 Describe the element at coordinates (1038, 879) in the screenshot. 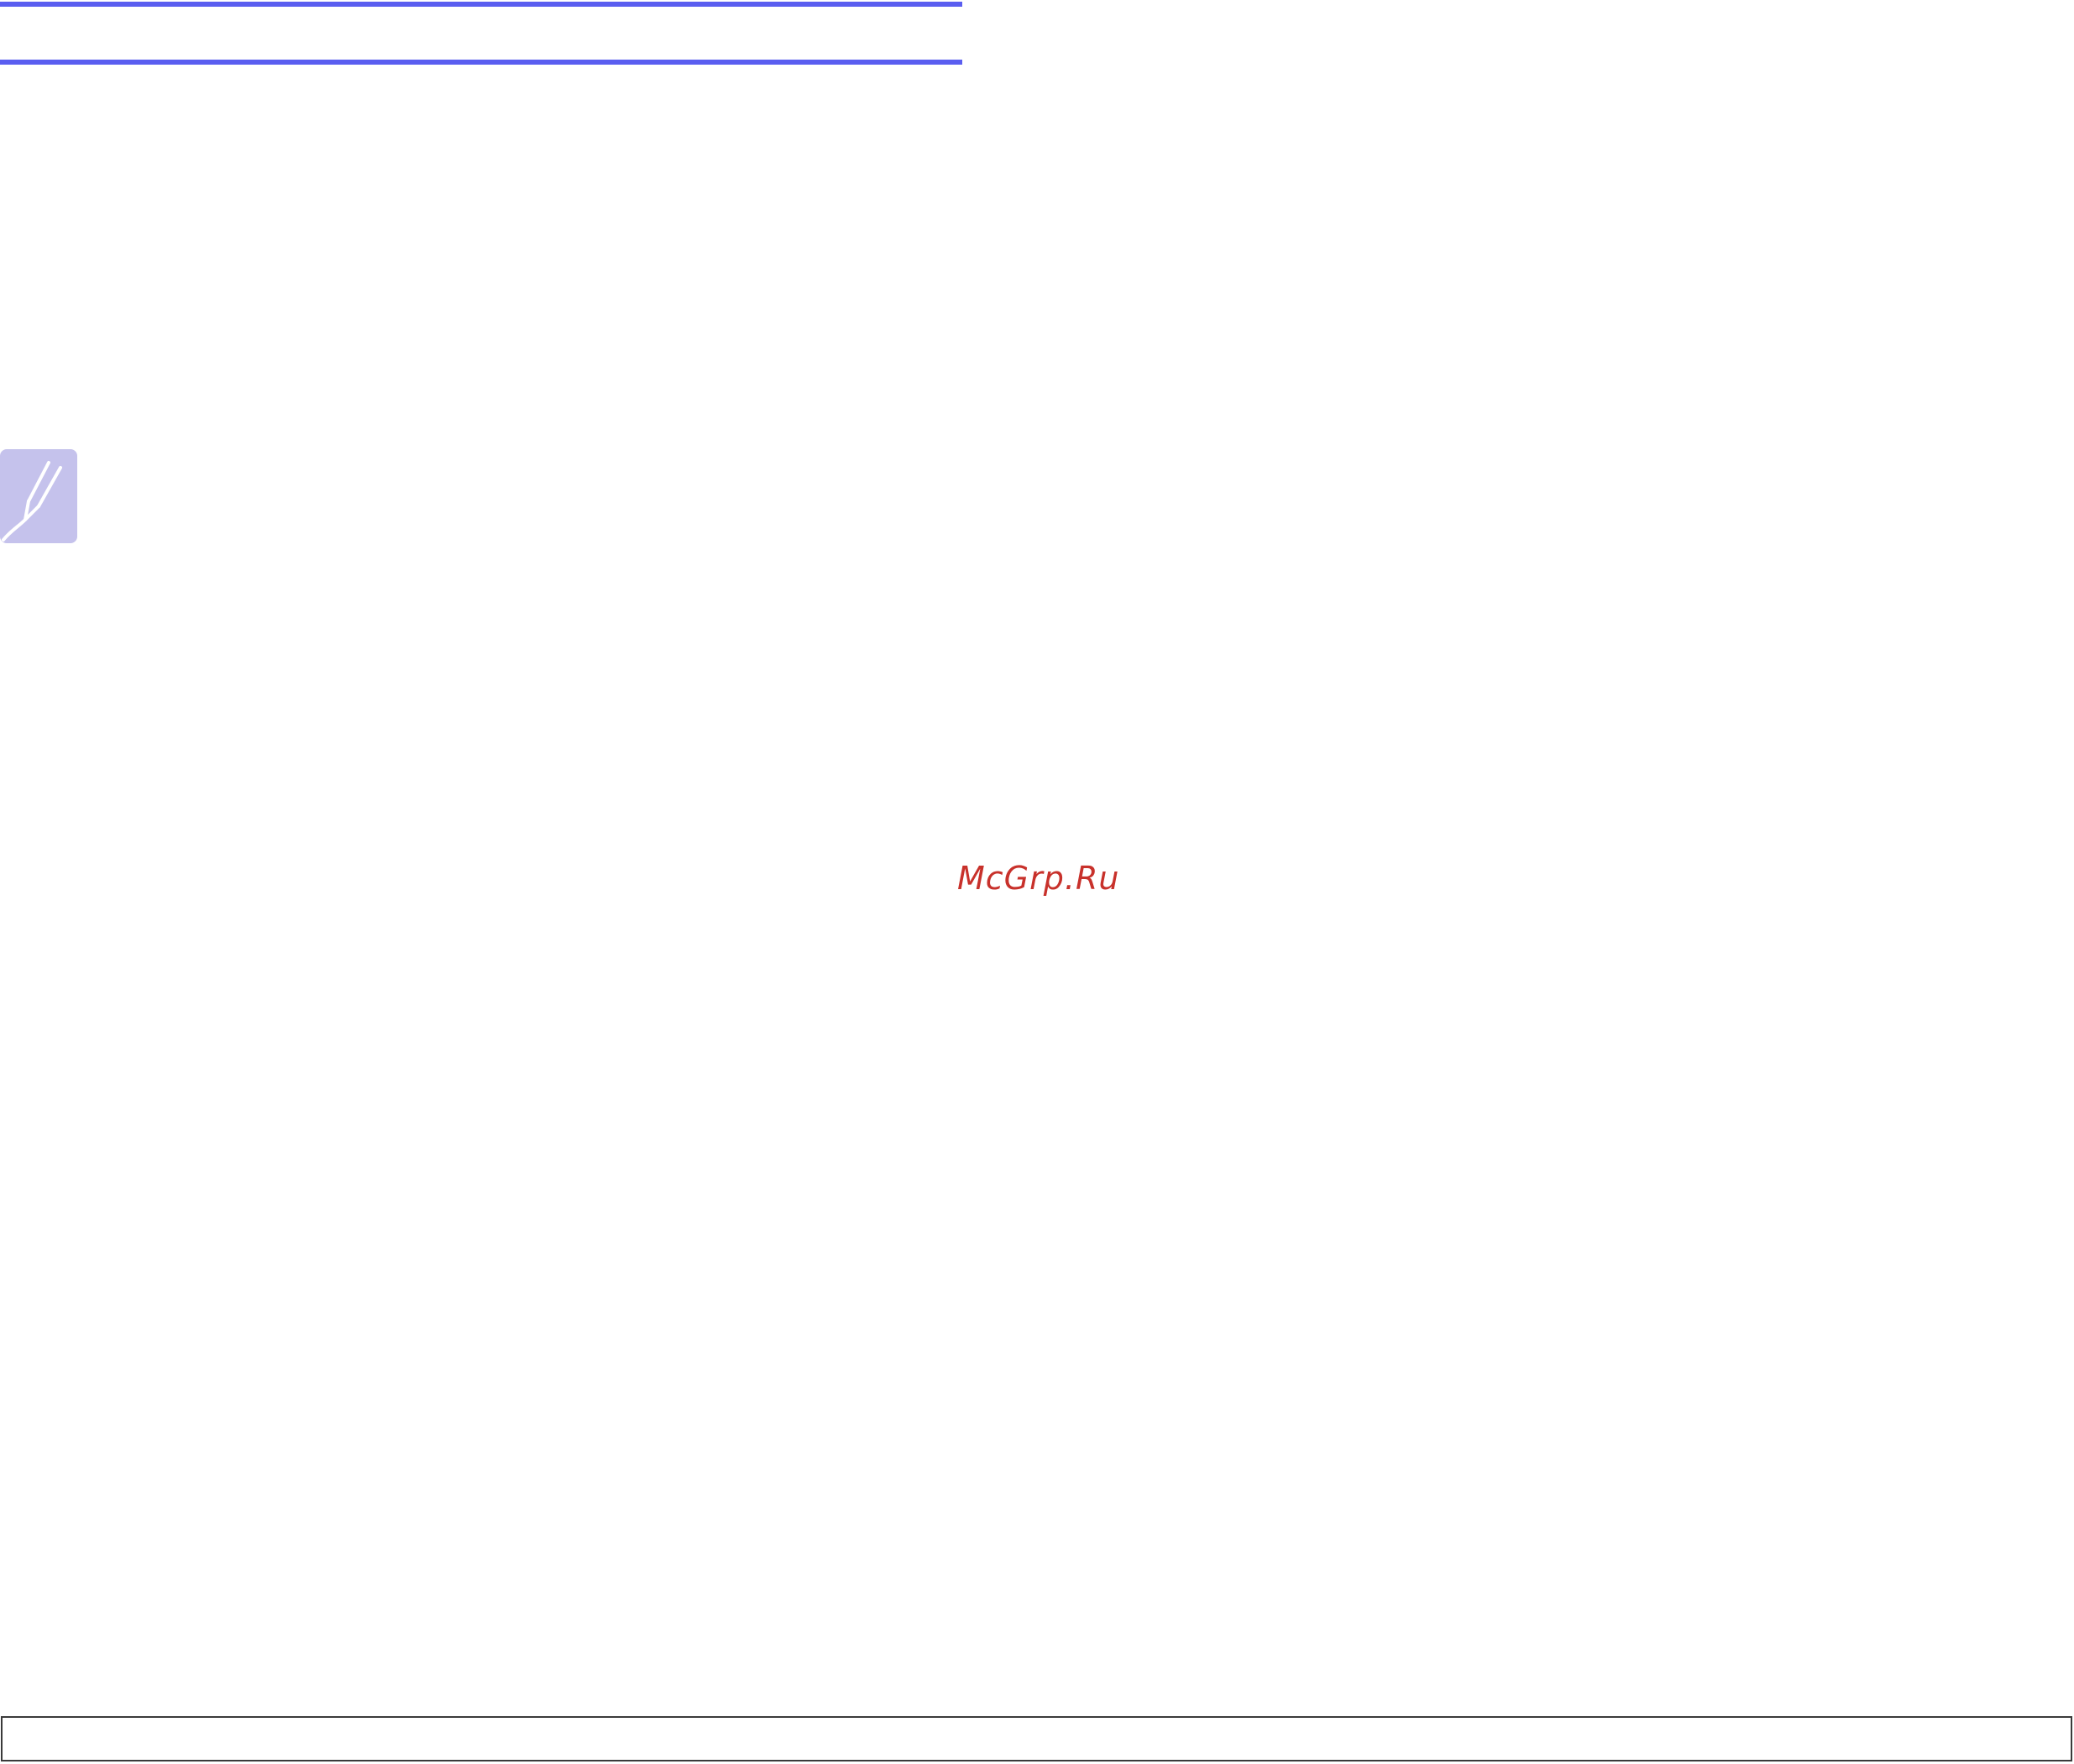

I see `watermark: McGrp.Ru` at that location.